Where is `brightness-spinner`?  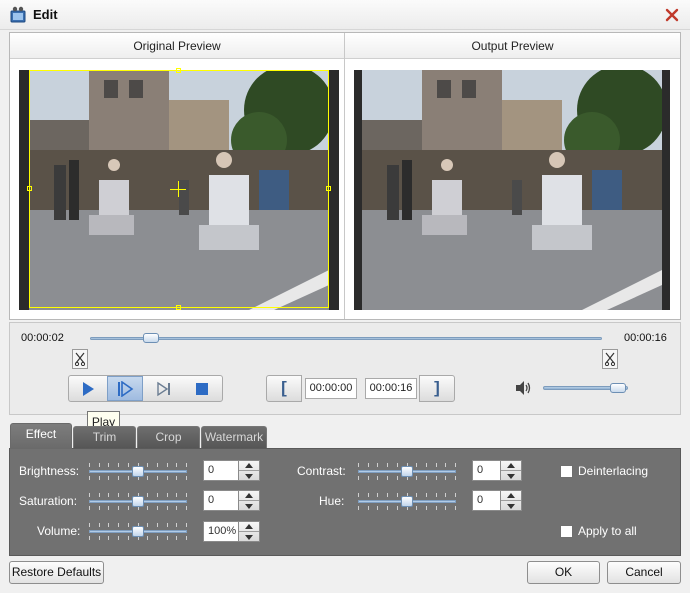
brightness-spinner is located at coordinates (249, 470).